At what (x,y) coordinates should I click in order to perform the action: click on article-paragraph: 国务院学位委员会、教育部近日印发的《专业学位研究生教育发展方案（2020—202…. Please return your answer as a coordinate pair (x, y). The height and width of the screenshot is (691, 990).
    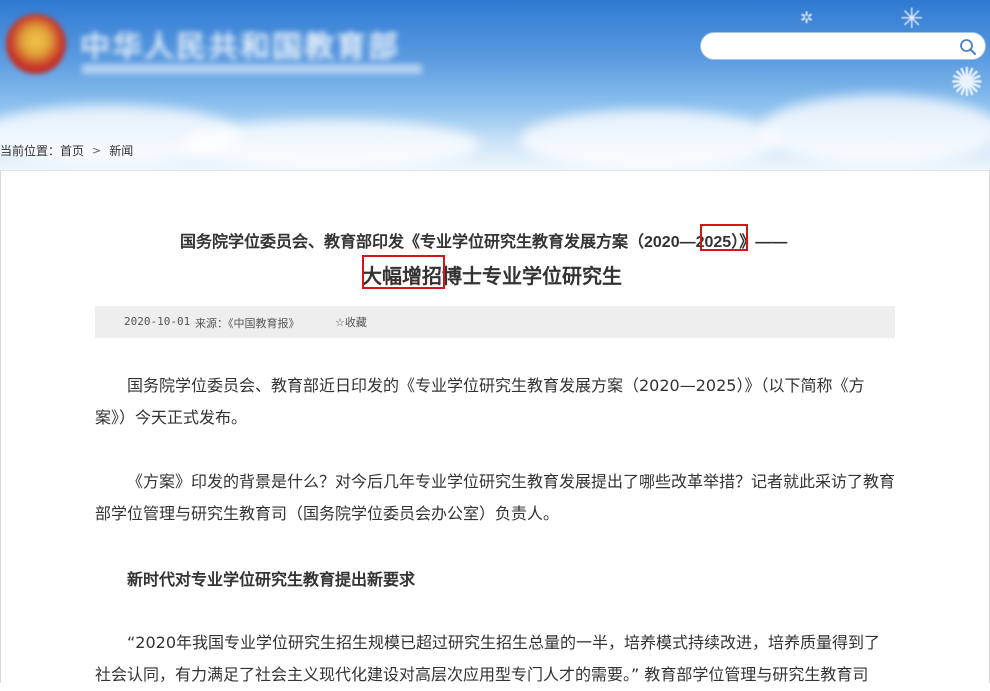
    Looking at the image, I should click on (495, 402).